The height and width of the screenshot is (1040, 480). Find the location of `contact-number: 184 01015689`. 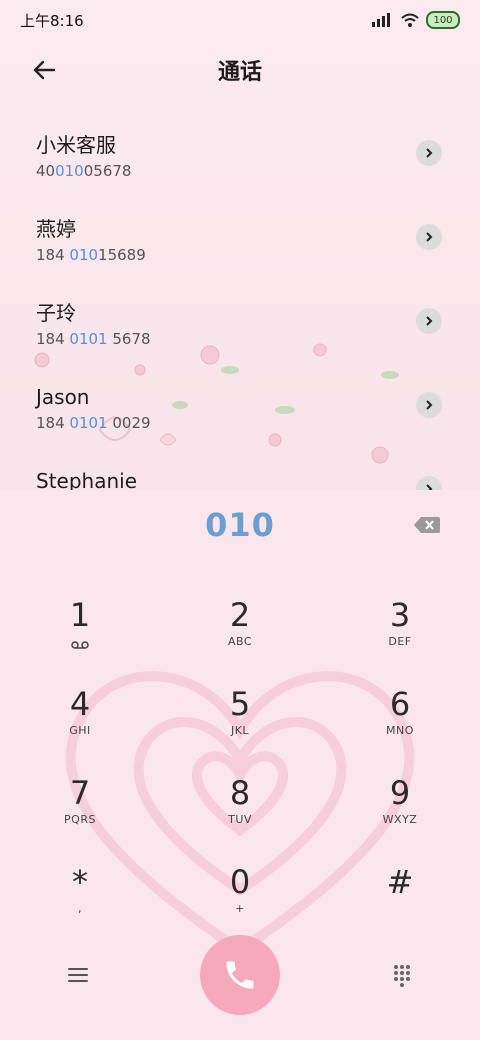

contact-number: 184 01015689 is located at coordinates (91, 255).